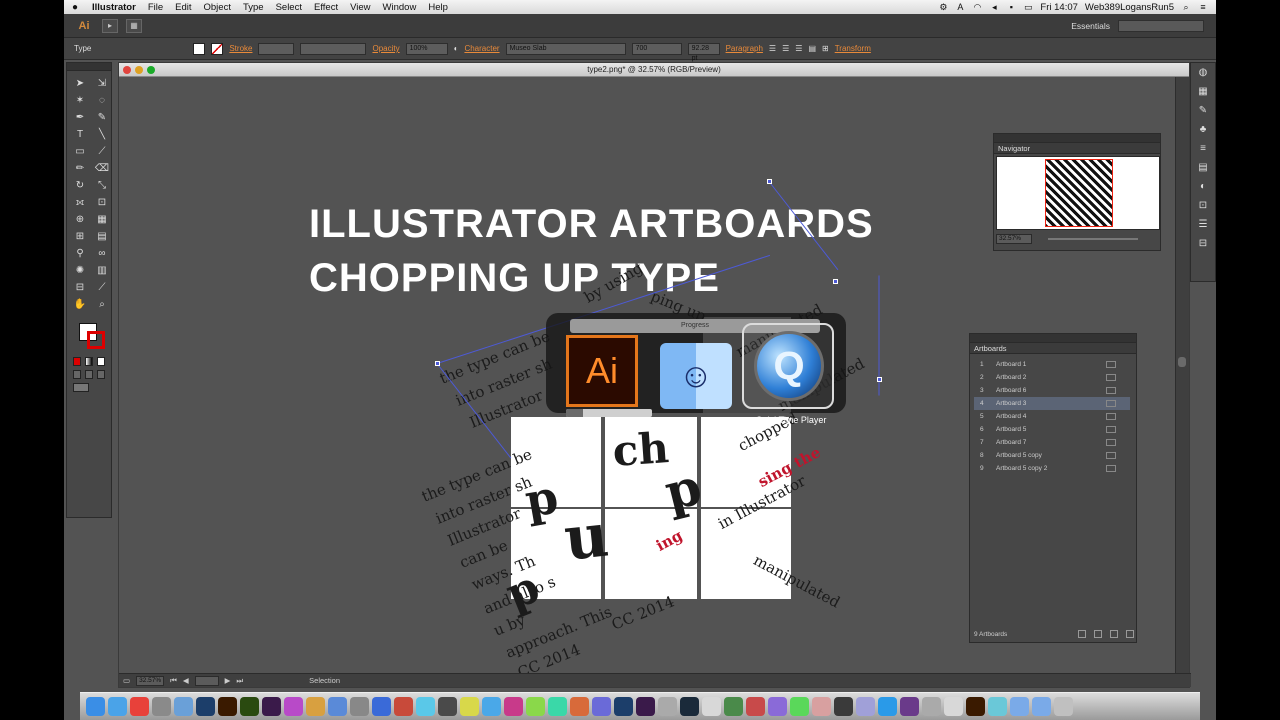 The image size is (1280, 720). I want to click on magic-wand-tool-icon: ✶, so click(80, 100).